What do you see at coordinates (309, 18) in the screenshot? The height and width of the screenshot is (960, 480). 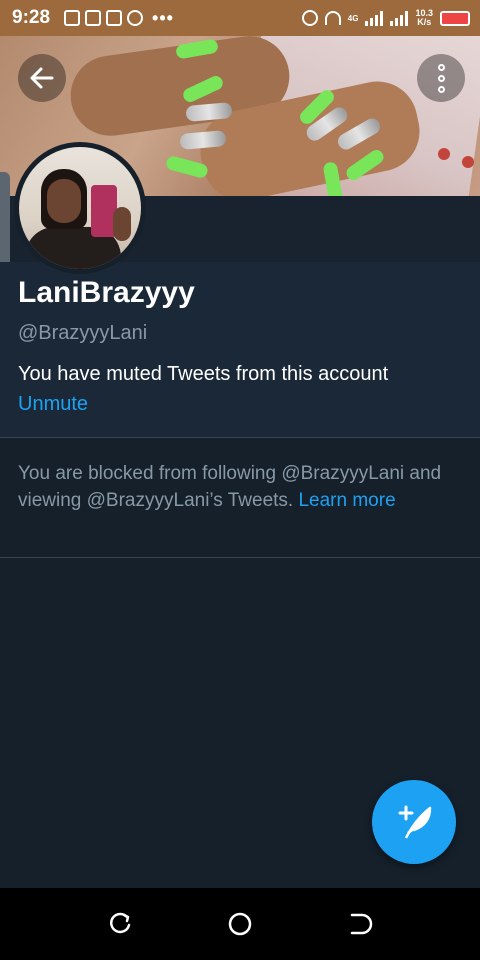 I see `alarm-icon` at bounding box center [309, 18].